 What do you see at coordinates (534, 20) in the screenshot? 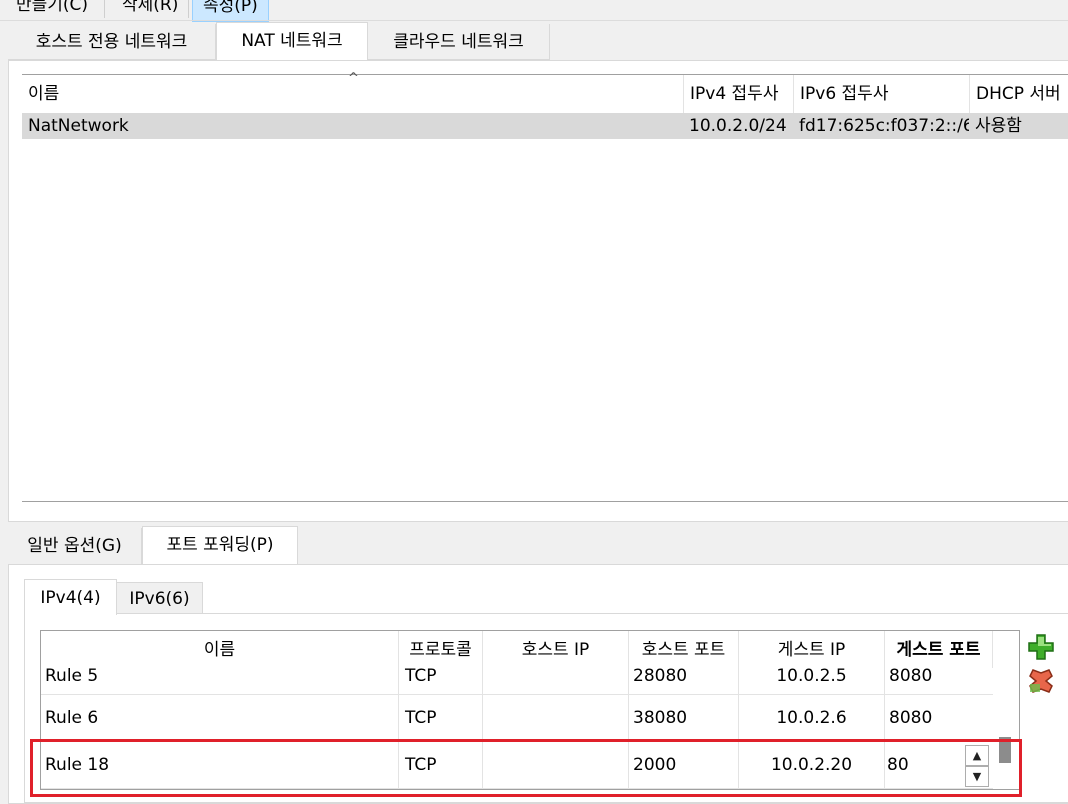
I see `menu-divider` at bounding box center [534, 20].